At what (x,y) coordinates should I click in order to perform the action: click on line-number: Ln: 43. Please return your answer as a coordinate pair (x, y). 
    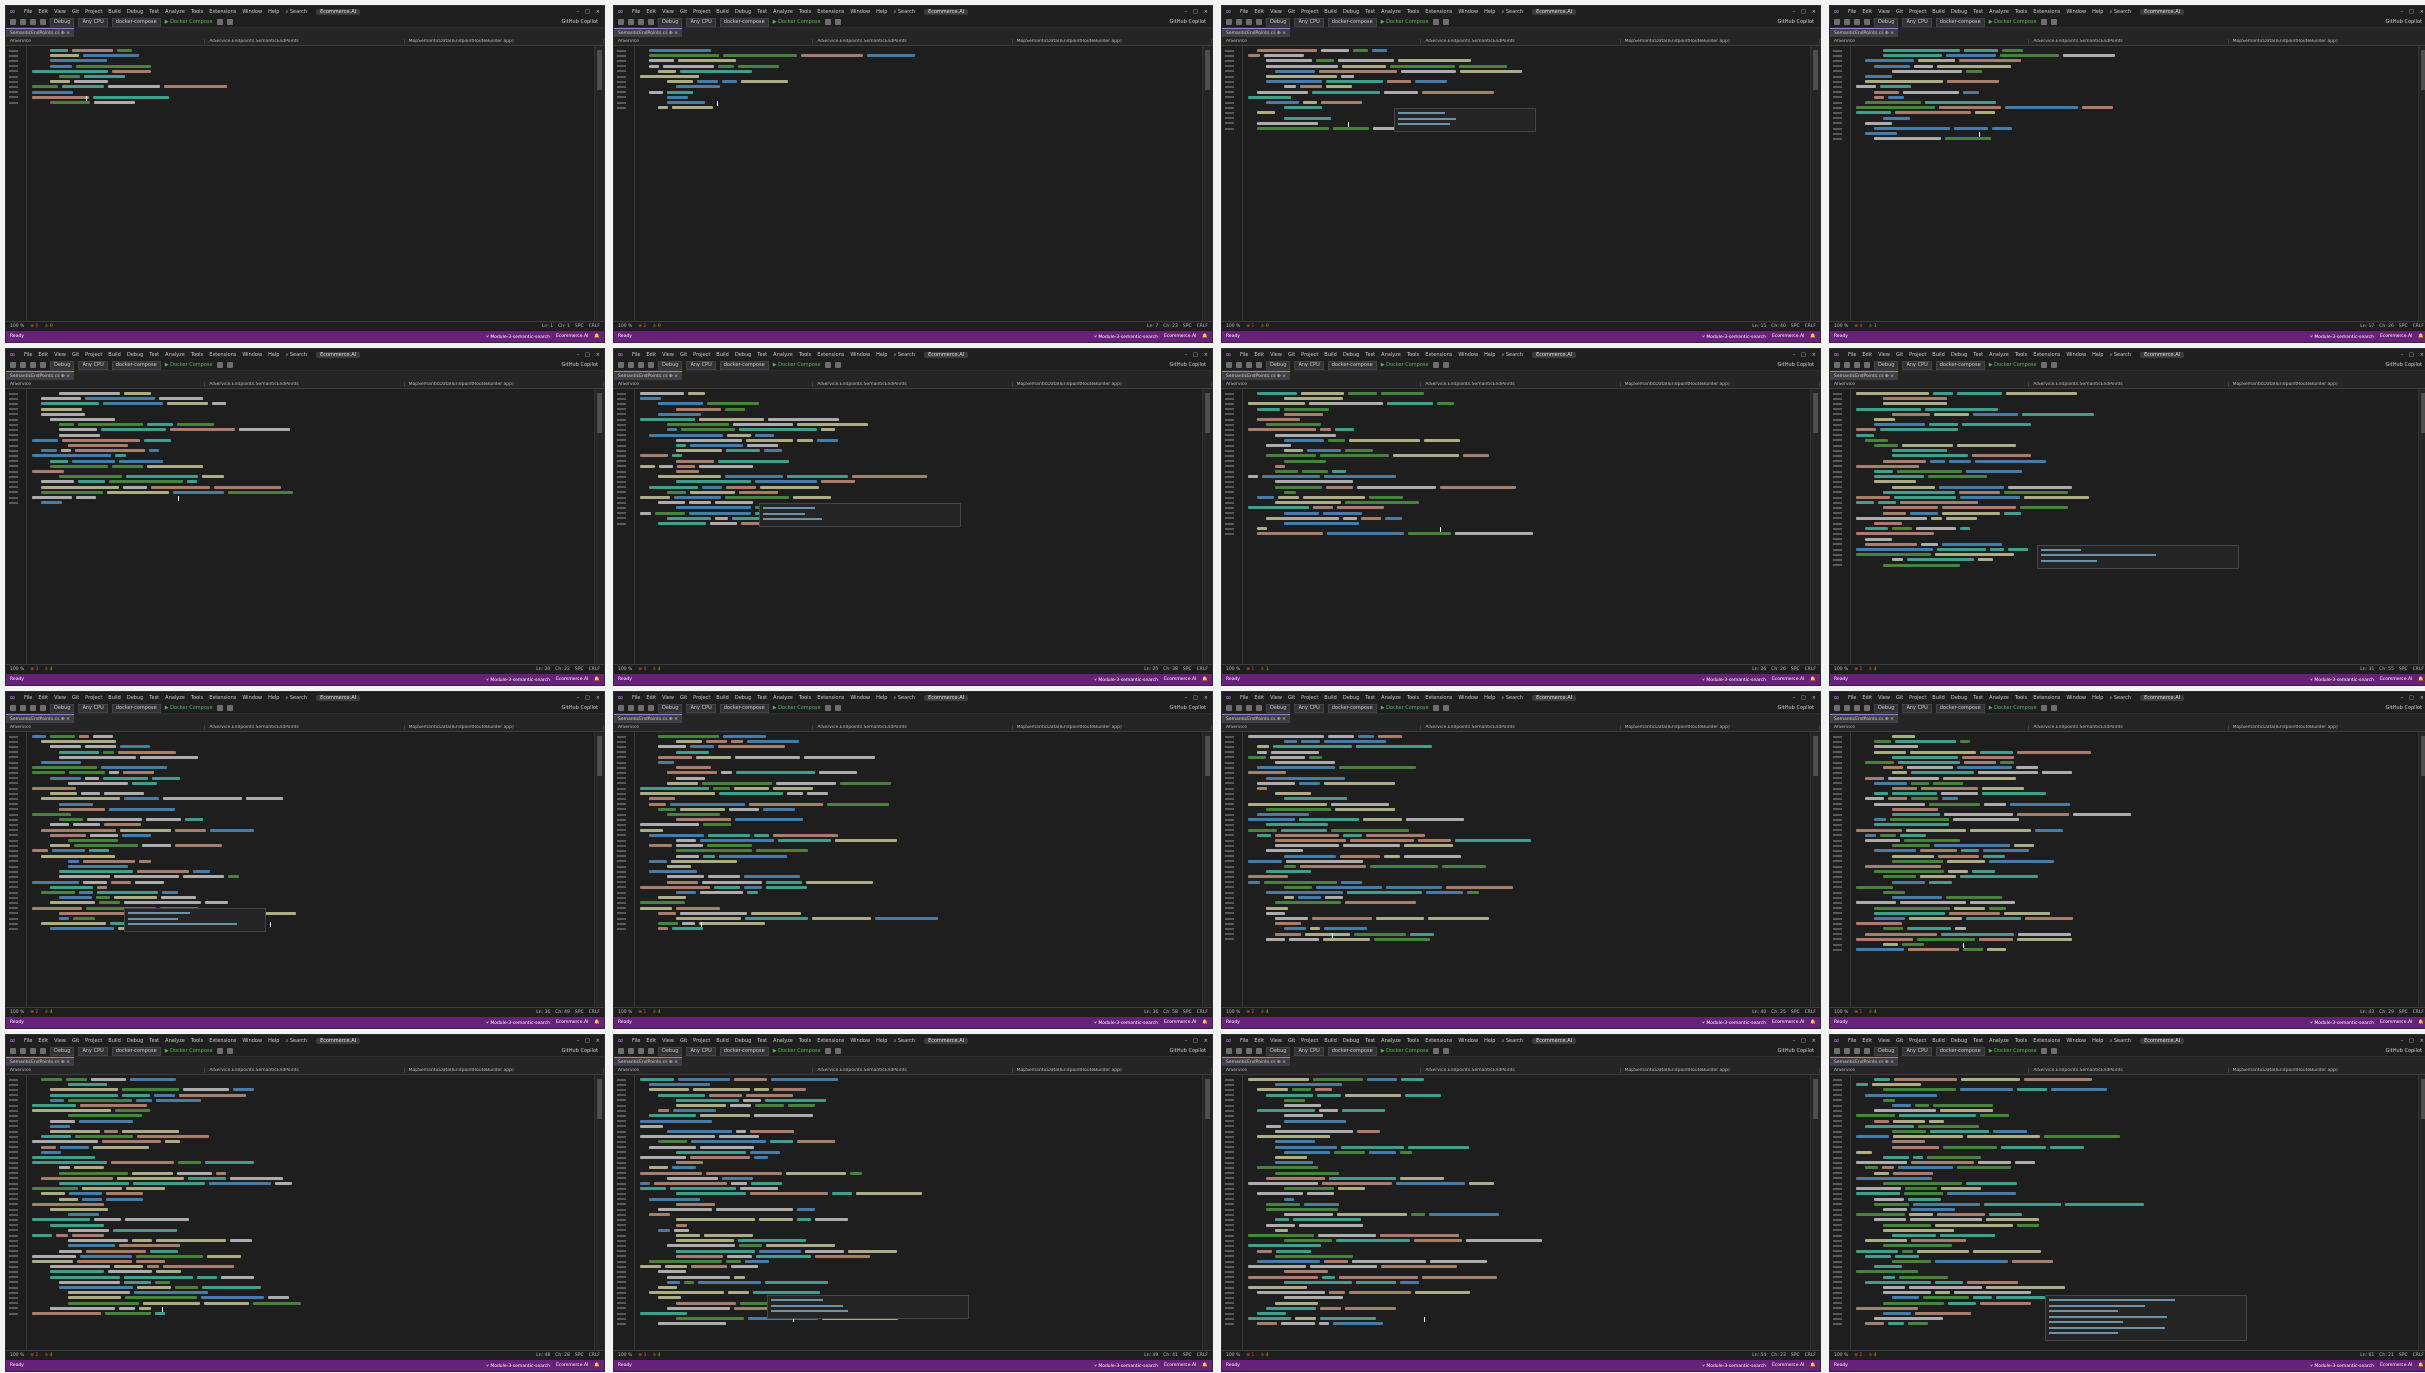
    Looking at the image, I should click on (2367, 1012).